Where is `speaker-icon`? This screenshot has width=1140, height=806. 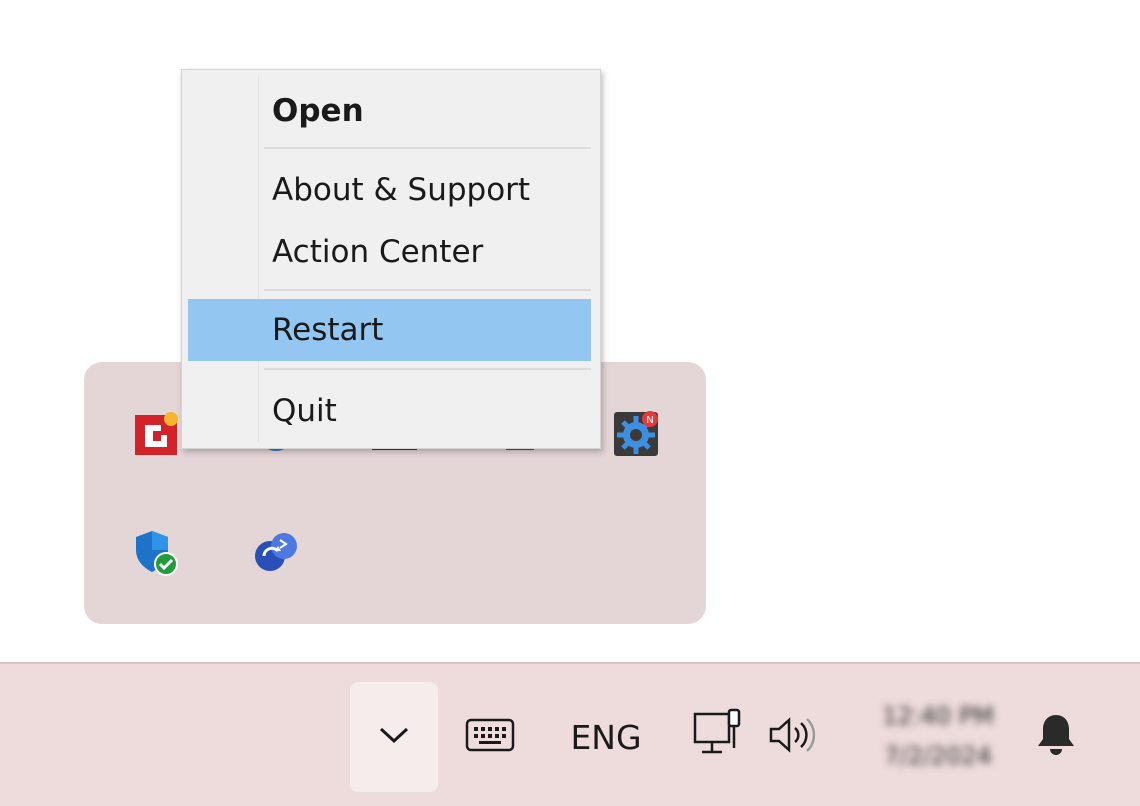 speaker-icon is located at coordinates (790, 737).